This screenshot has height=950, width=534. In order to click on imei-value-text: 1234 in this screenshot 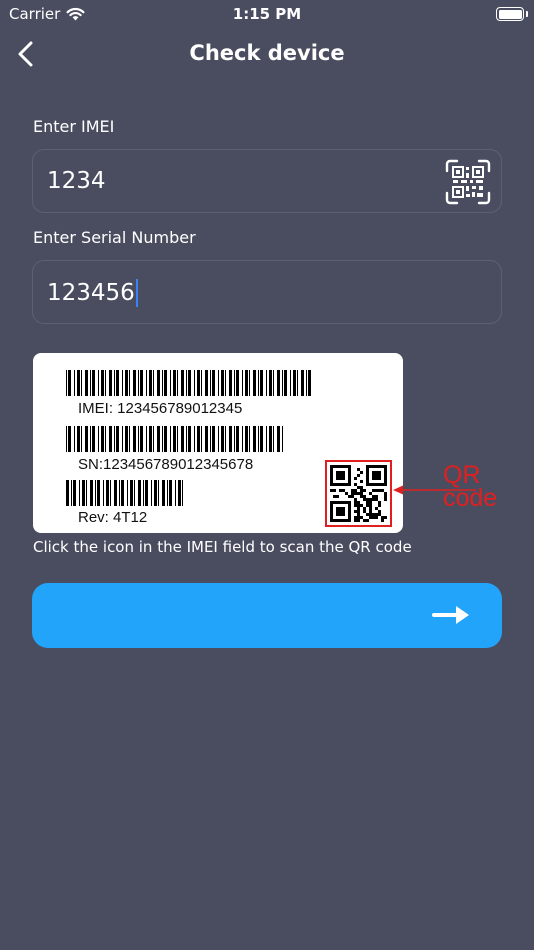, I will do `click(76, 181)`.